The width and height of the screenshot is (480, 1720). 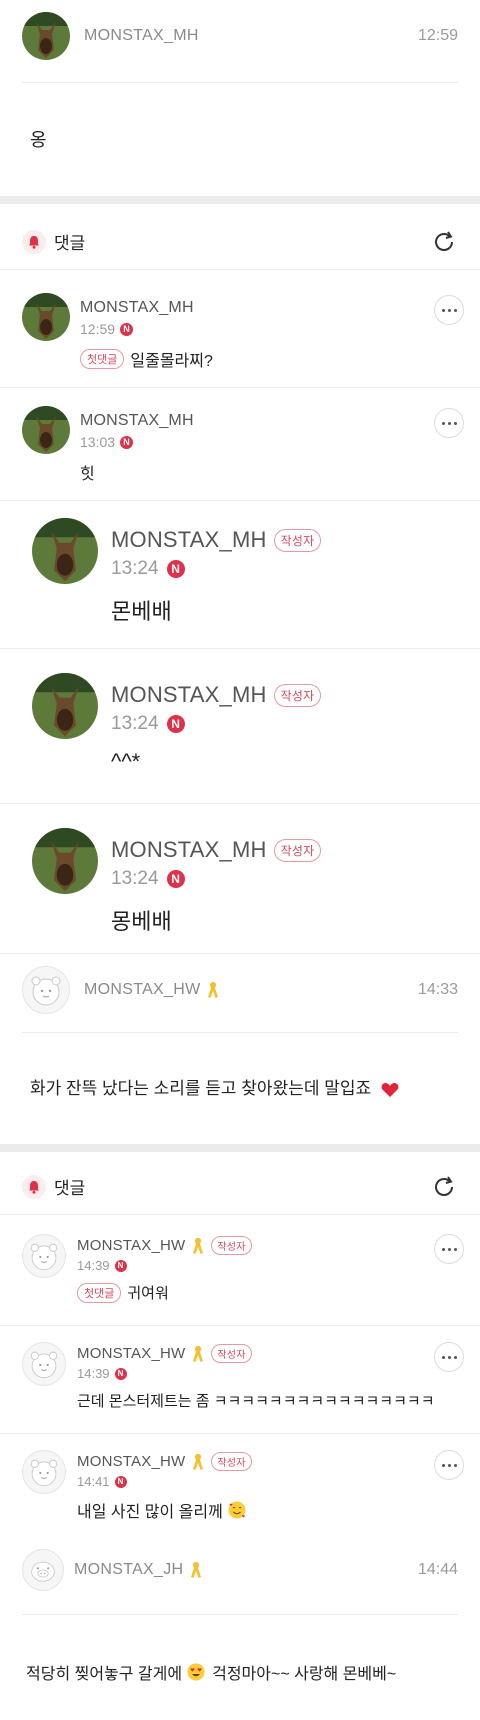 I want to click on comment-text: 힛, so click(x=87, y=472).